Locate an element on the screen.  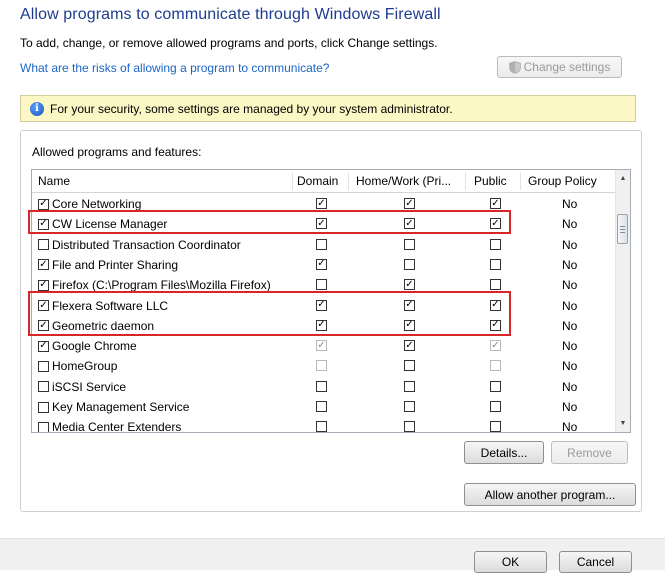
program-name: HomeGroup is located at coordinates (85, 366).